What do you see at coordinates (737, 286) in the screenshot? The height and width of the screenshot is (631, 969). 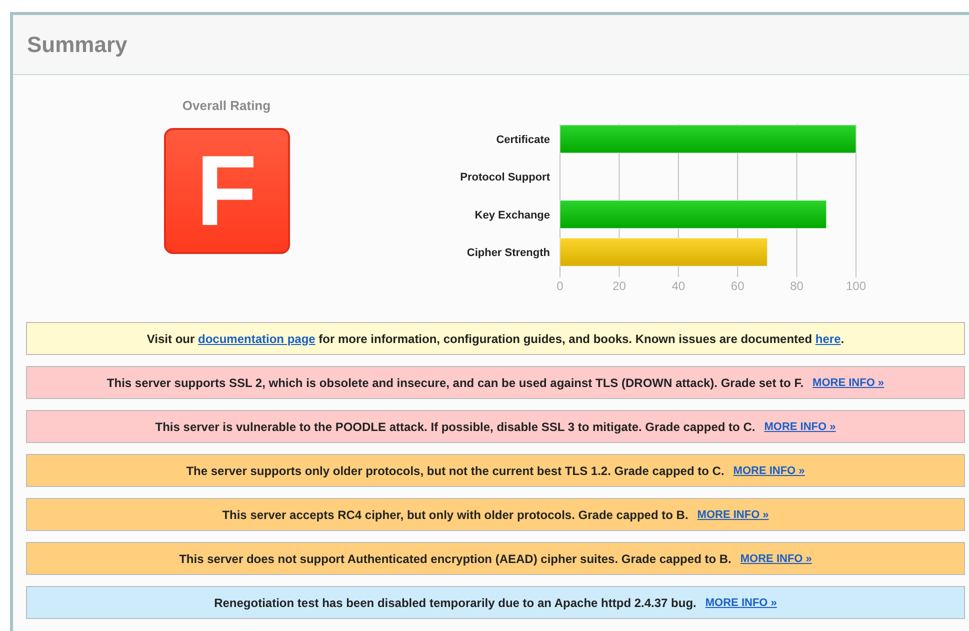 I see `tick-label: 60` at bounding box center [737, 286].